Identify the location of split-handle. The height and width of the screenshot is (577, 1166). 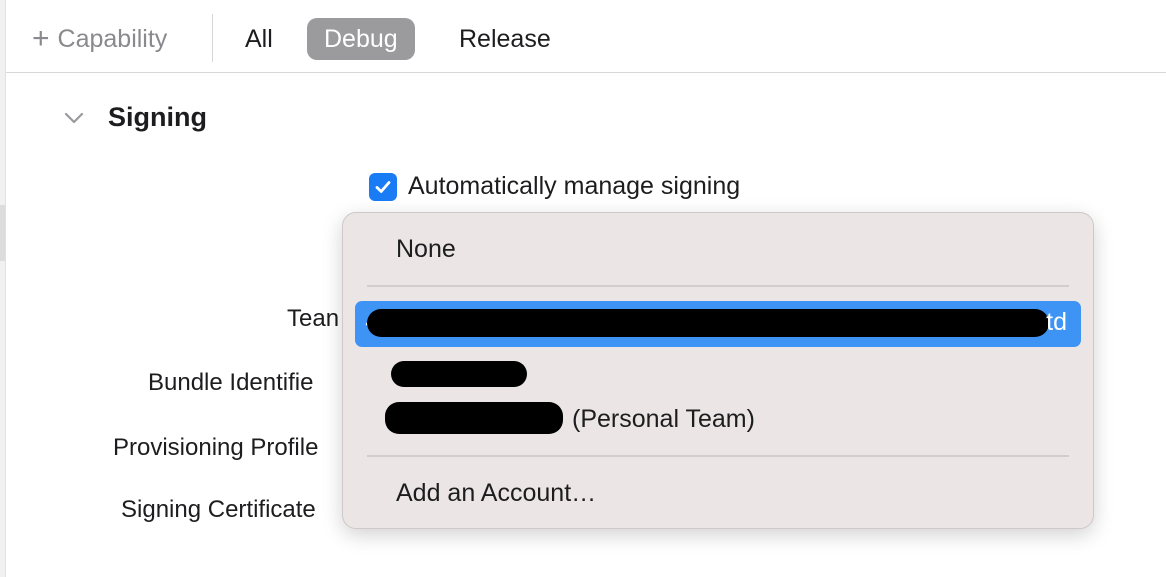
(2, 233).